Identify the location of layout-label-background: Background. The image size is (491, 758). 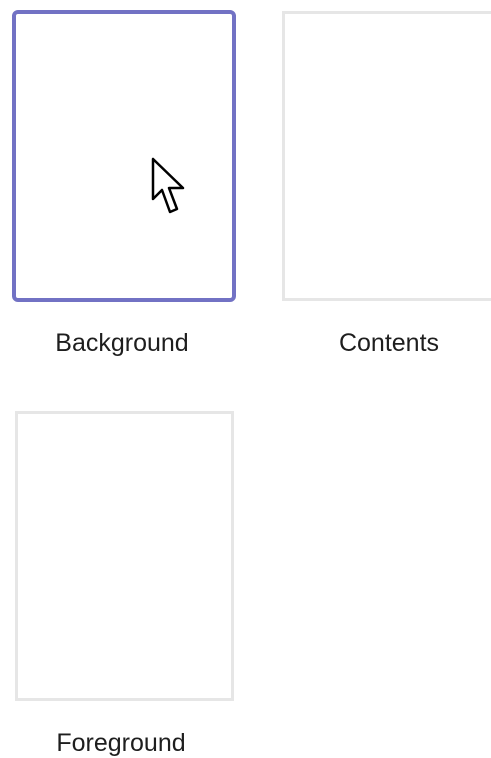
(122, 343).